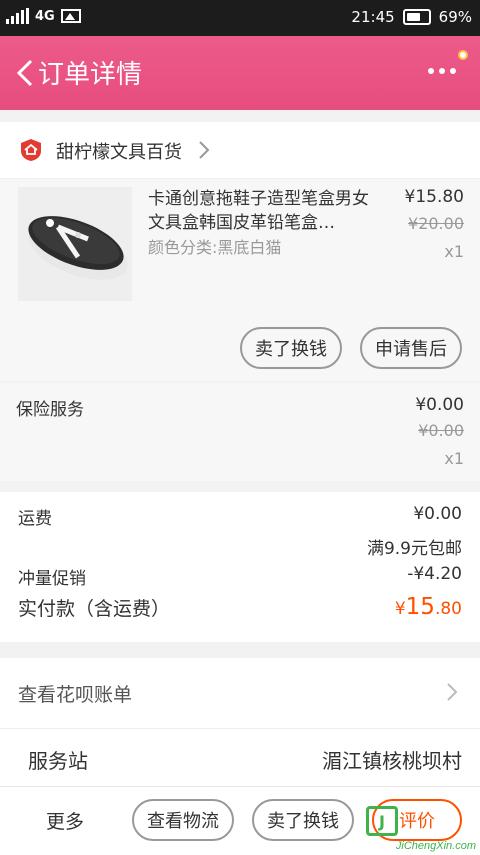  Describe the element at coordinates (119, 152) in the screenshot. I see `shop-name: 甜柠檬文具百货` at that location.